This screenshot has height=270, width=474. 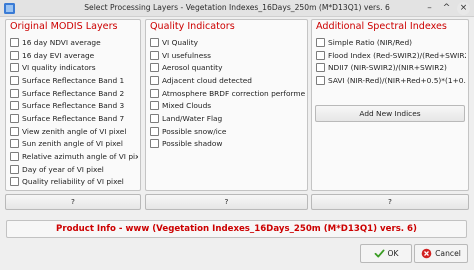 What do you see at coordinates (194, 131) in the screenshot?
I see `checkbox-label: Possible snow/ice` at bounding box center [194, 131].